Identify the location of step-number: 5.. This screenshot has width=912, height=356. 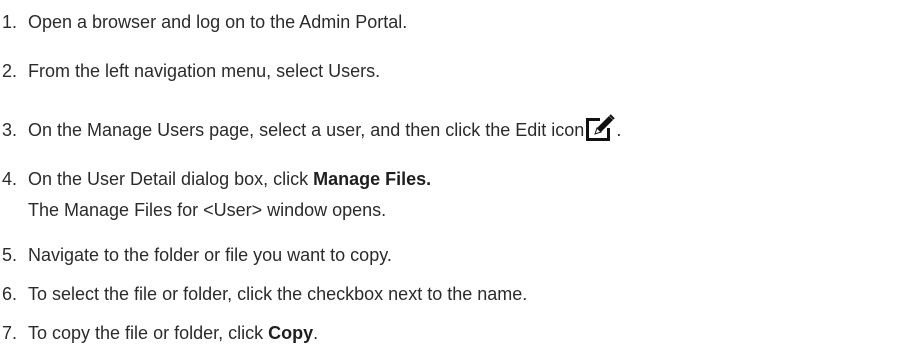
(10, 255).